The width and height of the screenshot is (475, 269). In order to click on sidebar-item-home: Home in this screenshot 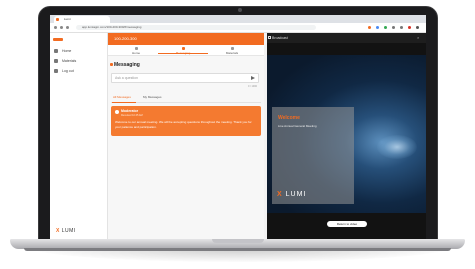, I will do `click(79, 51)`.